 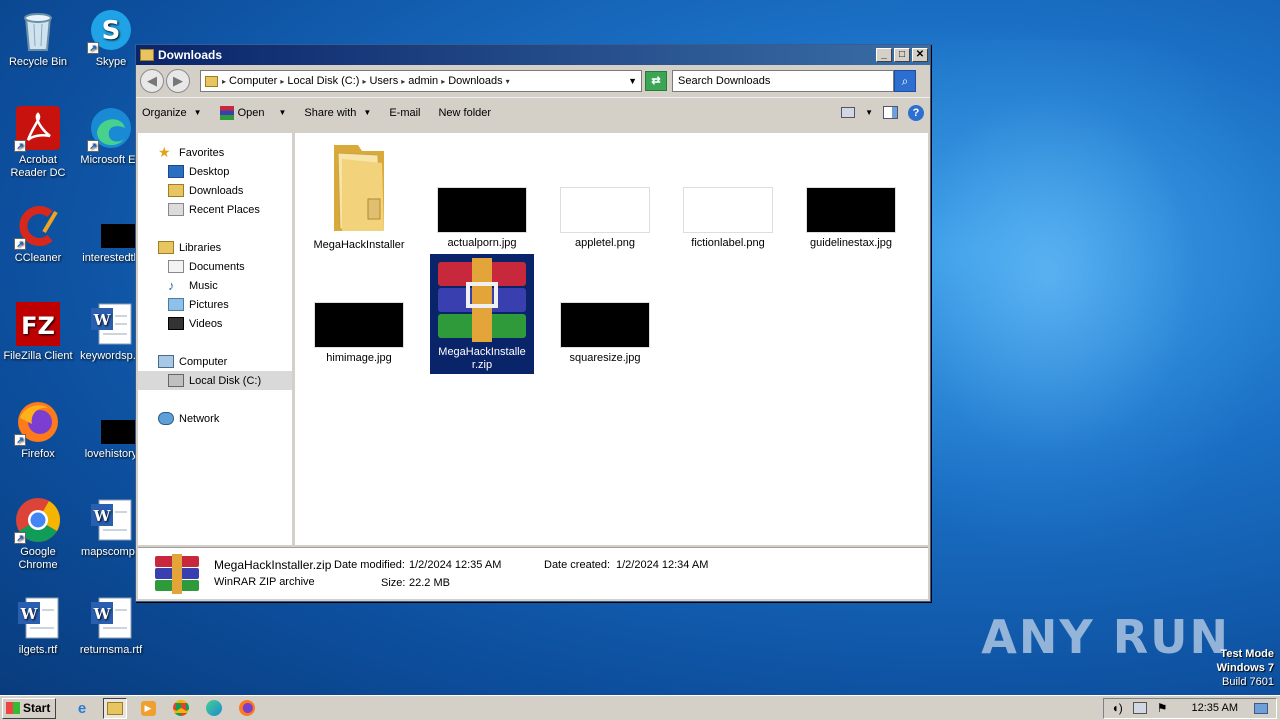 I want to click on nav-computer: Computer, so click(x=215, y=361).